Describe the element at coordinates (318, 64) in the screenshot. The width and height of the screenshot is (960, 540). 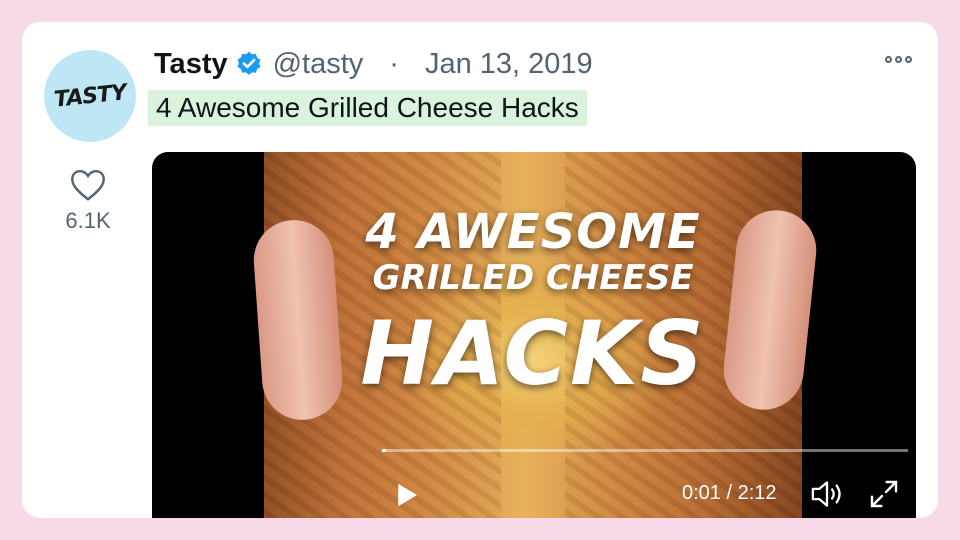
I see `author-handle: @tasty` at that location.